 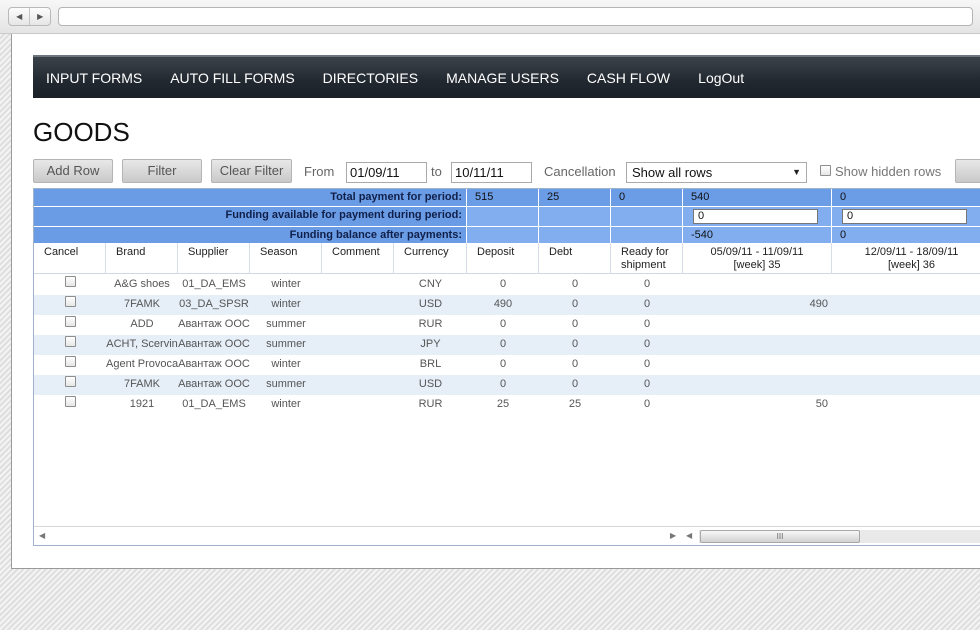 I want to click on header-debt: Debt, so click(x=575, y=258).